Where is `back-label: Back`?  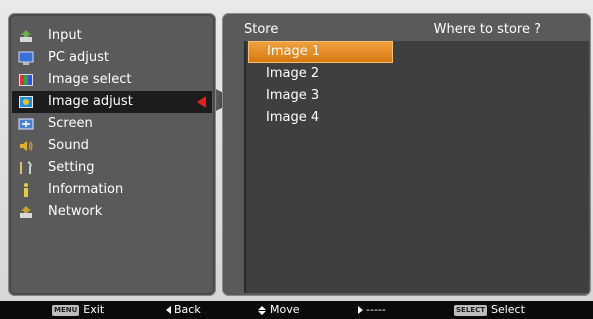 back-label: Back is located at coordinates (187, 309).